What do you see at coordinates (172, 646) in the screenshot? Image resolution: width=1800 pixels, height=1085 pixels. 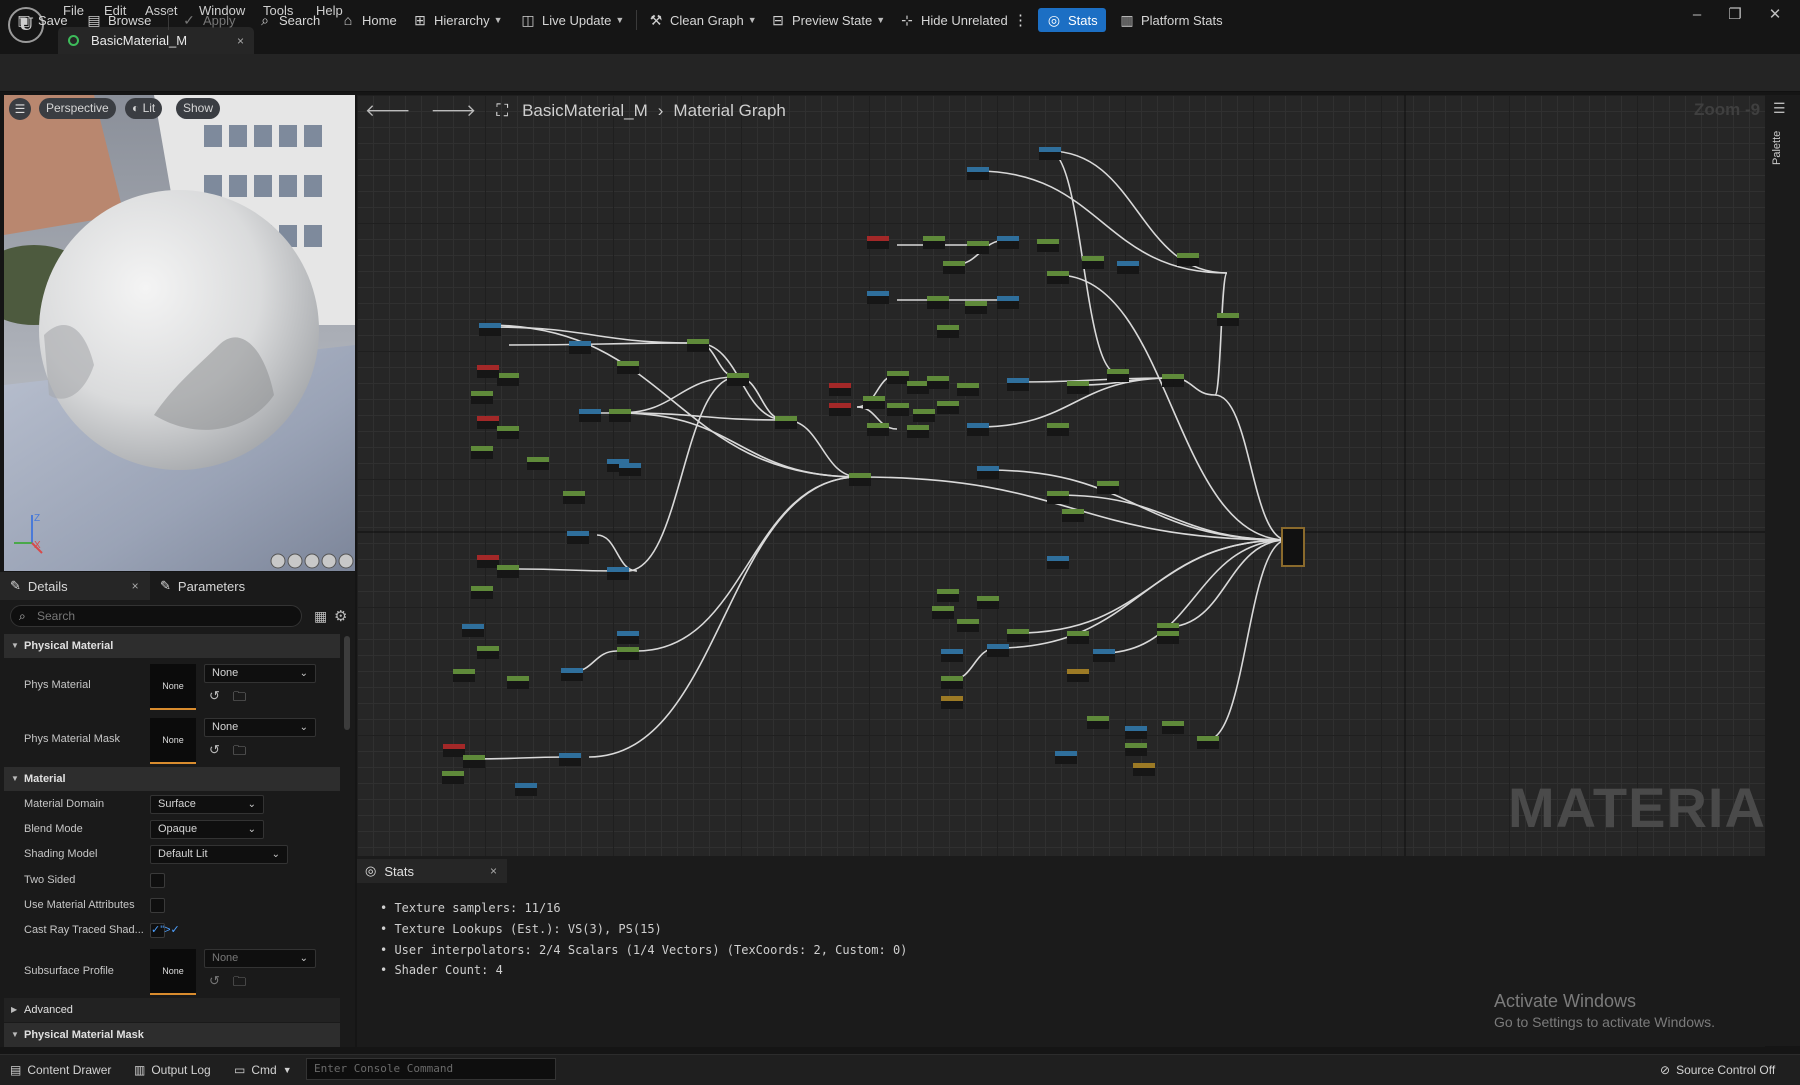 I see `section-physical-material: ▼ Physical Material` at bounding box center [172, 646].